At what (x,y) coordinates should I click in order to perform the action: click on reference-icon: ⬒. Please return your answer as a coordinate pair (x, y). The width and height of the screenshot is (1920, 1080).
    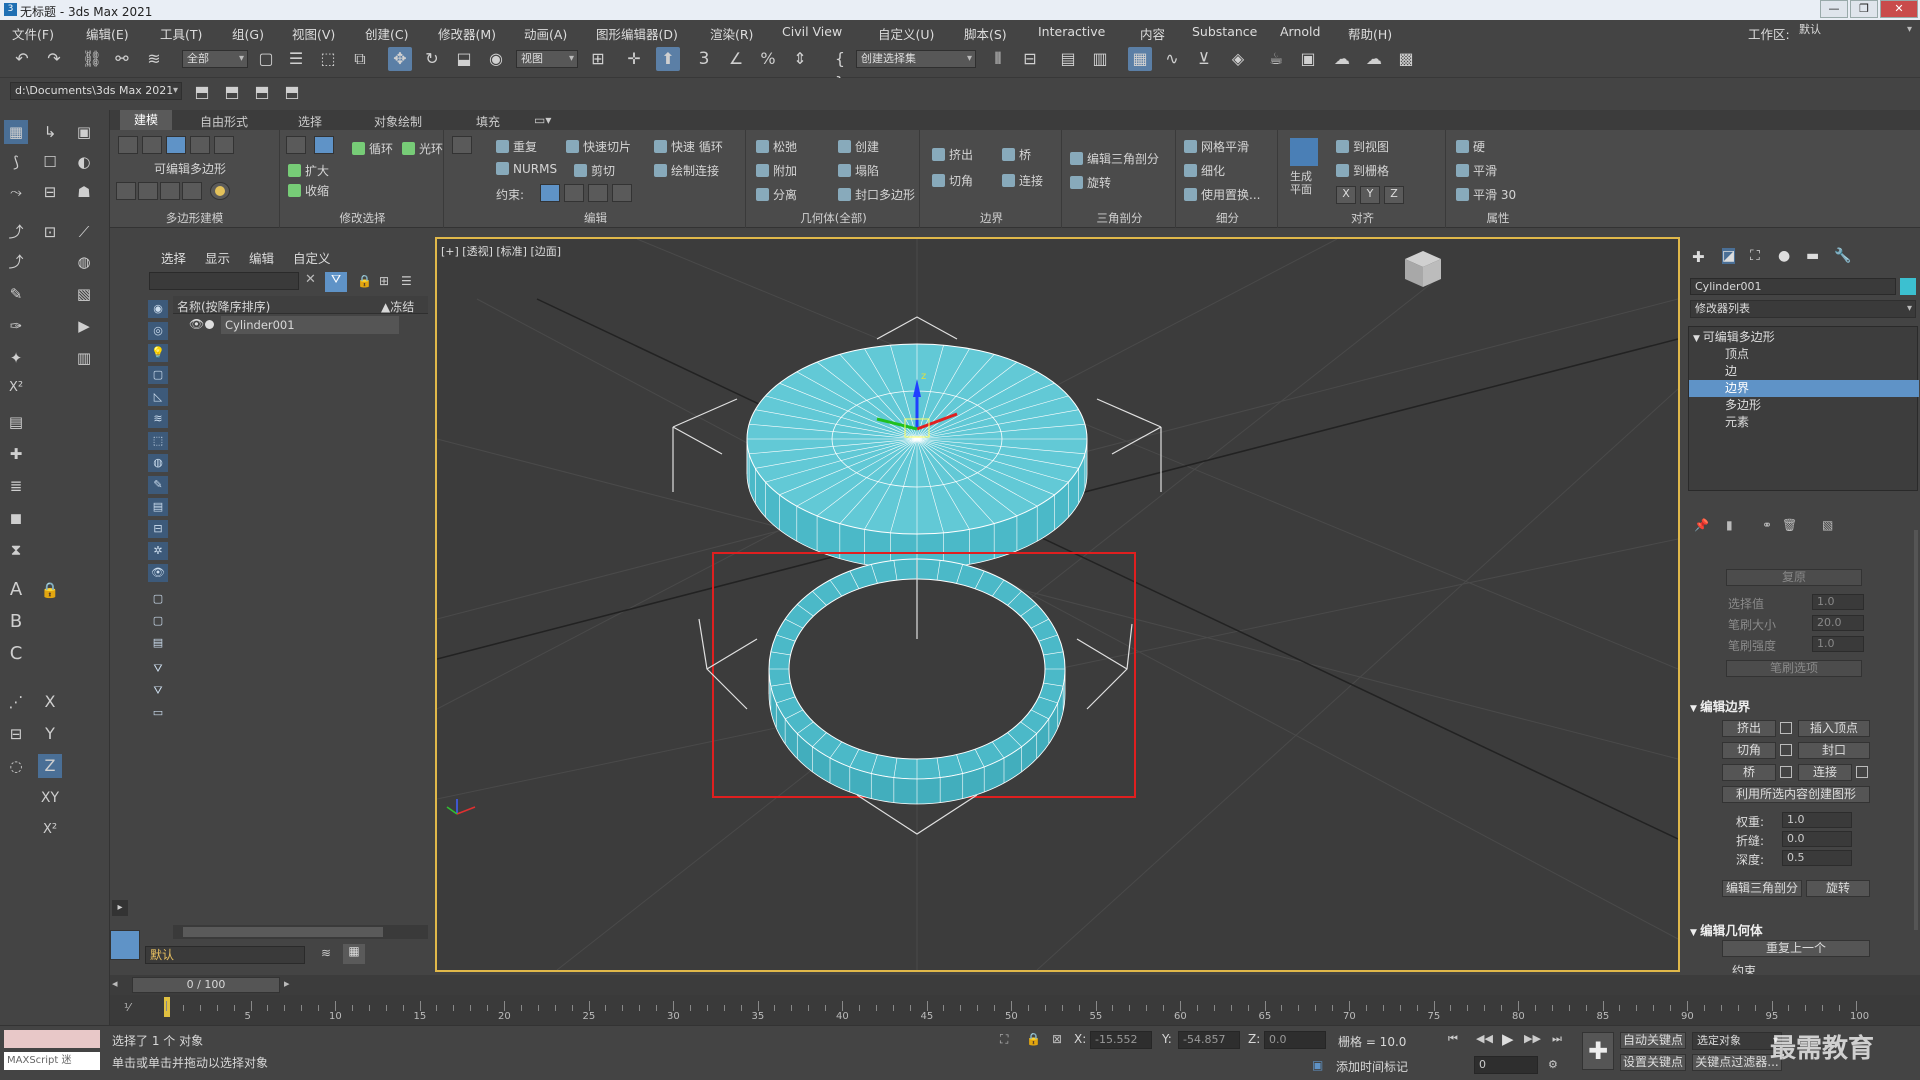
    Looking at the image, I should click on (262, 92).